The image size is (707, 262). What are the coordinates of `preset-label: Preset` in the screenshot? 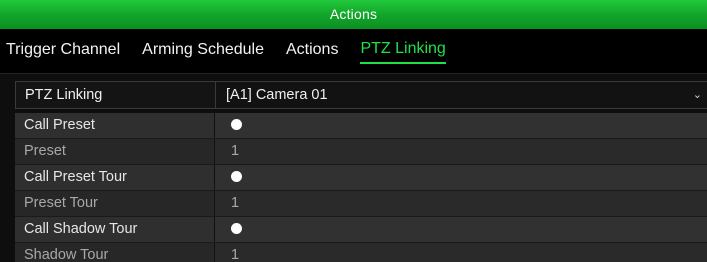 It's located at (115, 151).